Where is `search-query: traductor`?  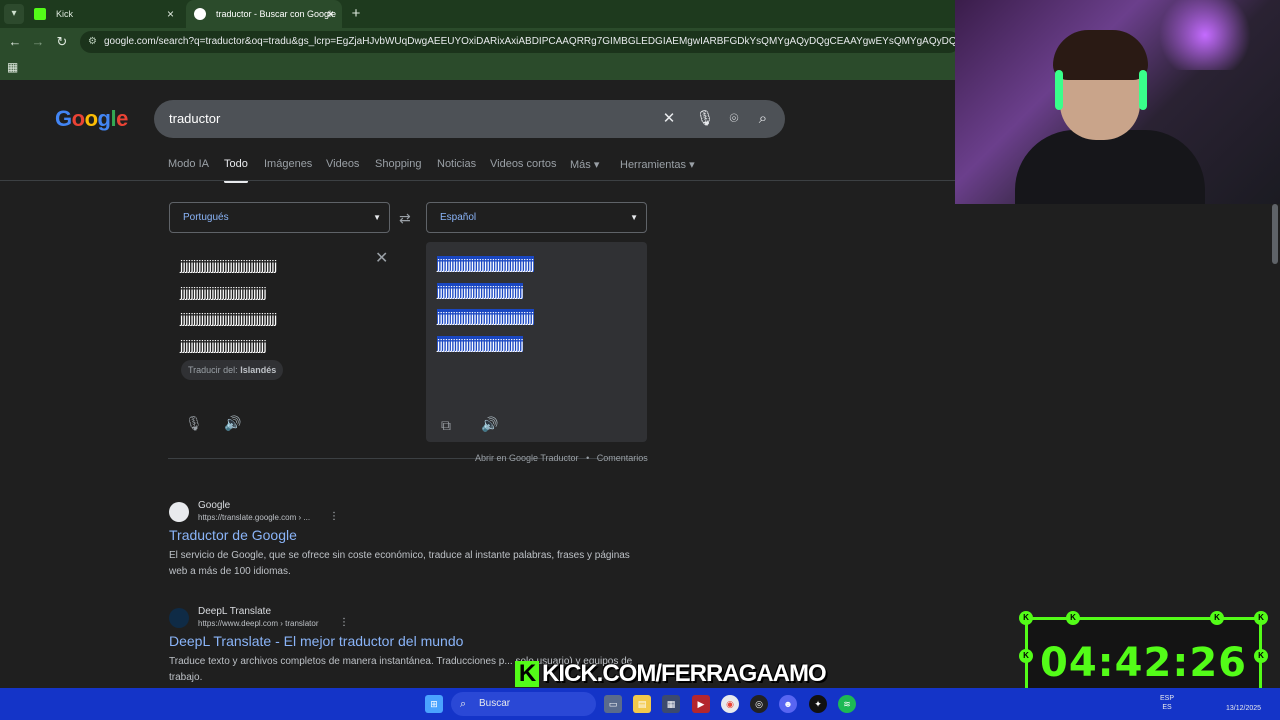 search-query: traductor is located at coordinates (194, 119).